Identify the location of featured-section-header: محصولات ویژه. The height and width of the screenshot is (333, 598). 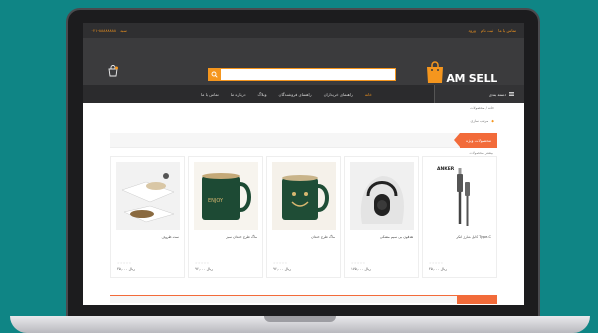
(303, 140).